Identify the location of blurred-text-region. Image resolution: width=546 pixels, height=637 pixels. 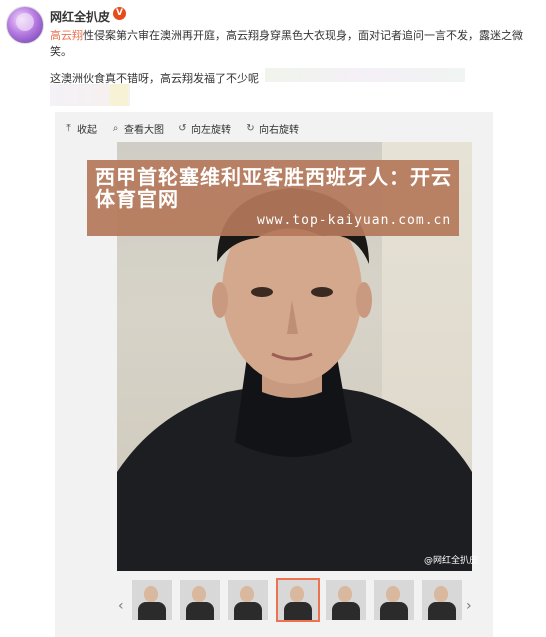
(365, 75).